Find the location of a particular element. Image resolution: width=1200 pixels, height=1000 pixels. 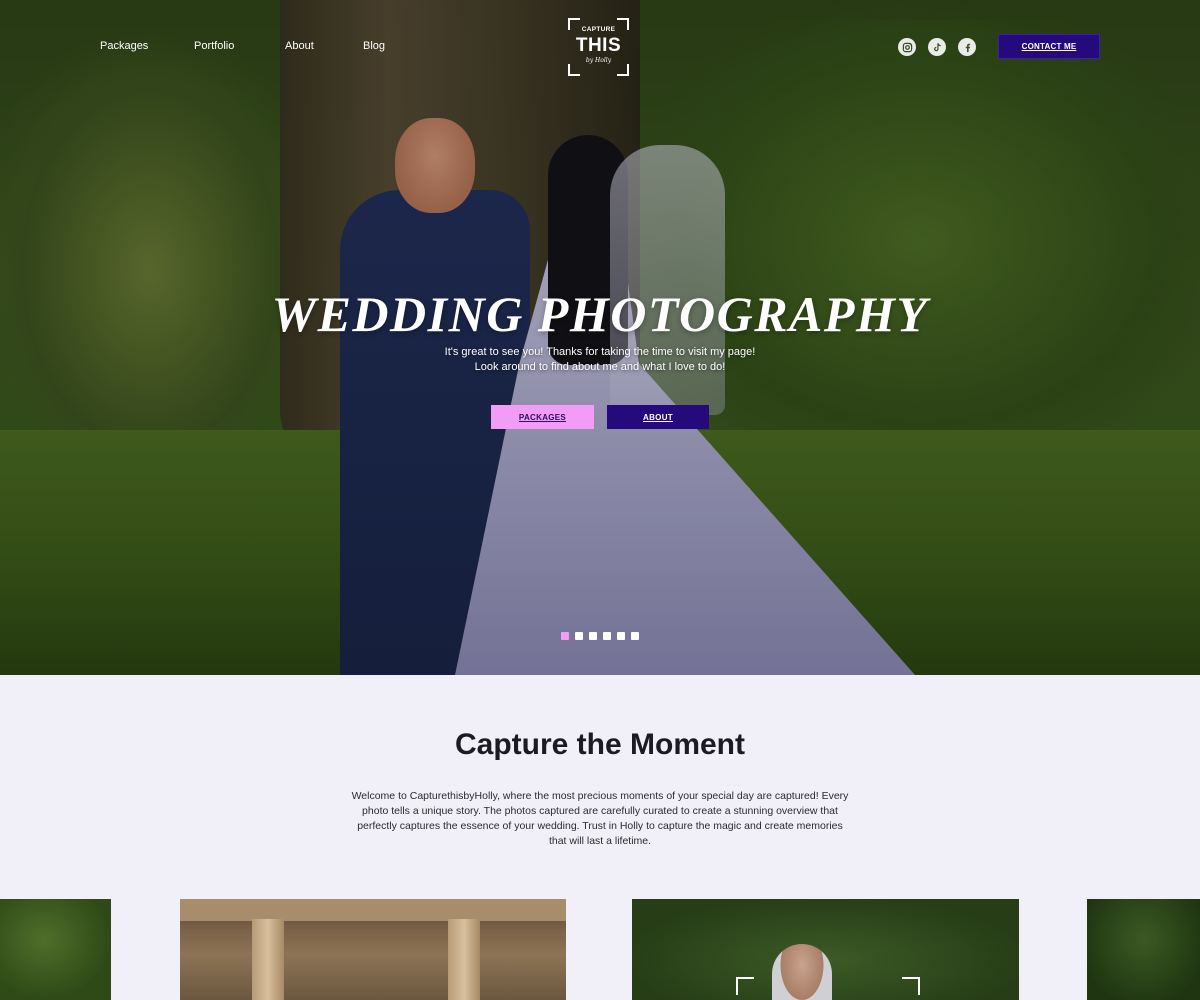

section-title: Capture the Moment is located at coordinates (599, 744).